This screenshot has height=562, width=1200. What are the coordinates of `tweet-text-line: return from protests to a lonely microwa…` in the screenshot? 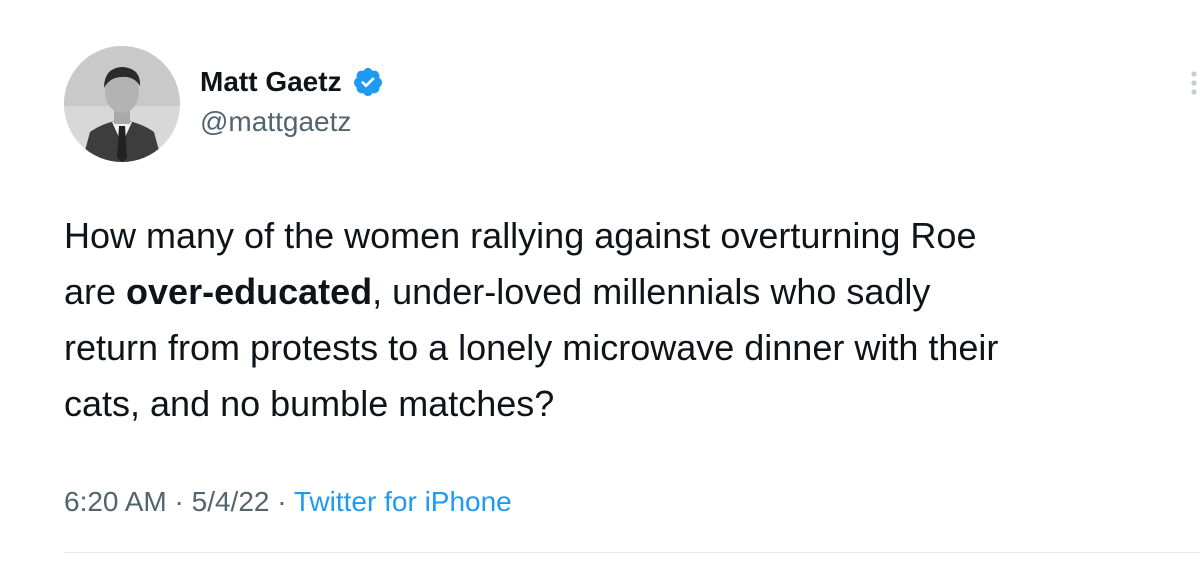 It's located at (531, 347).